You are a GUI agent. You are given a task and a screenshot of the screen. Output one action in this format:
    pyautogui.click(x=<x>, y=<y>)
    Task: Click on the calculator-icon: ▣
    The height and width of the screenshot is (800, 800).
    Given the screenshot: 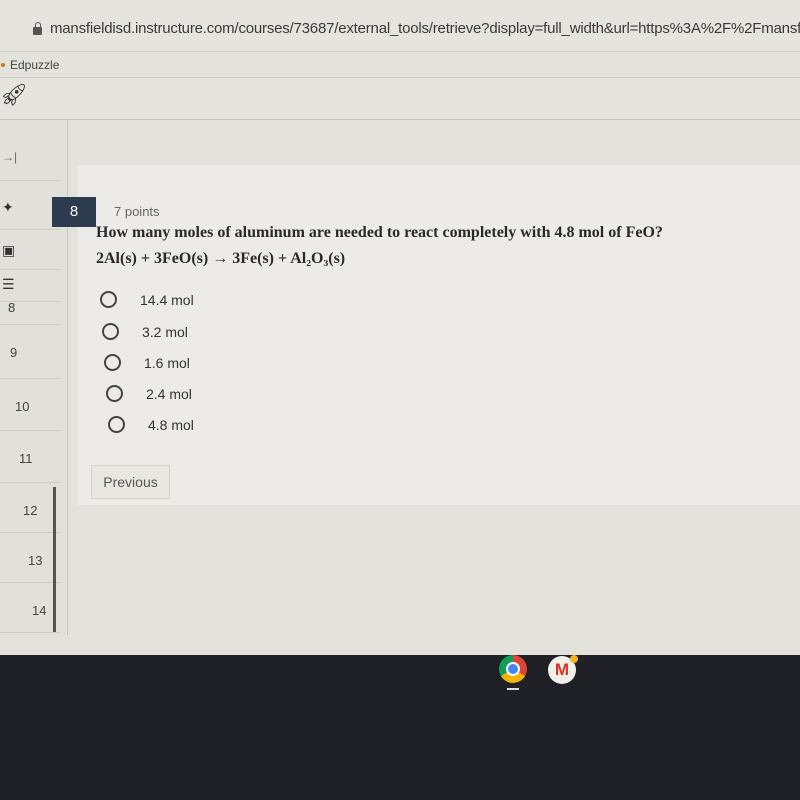 What is the action you would take?
    pyautogui.click(x=9, y=250)
    